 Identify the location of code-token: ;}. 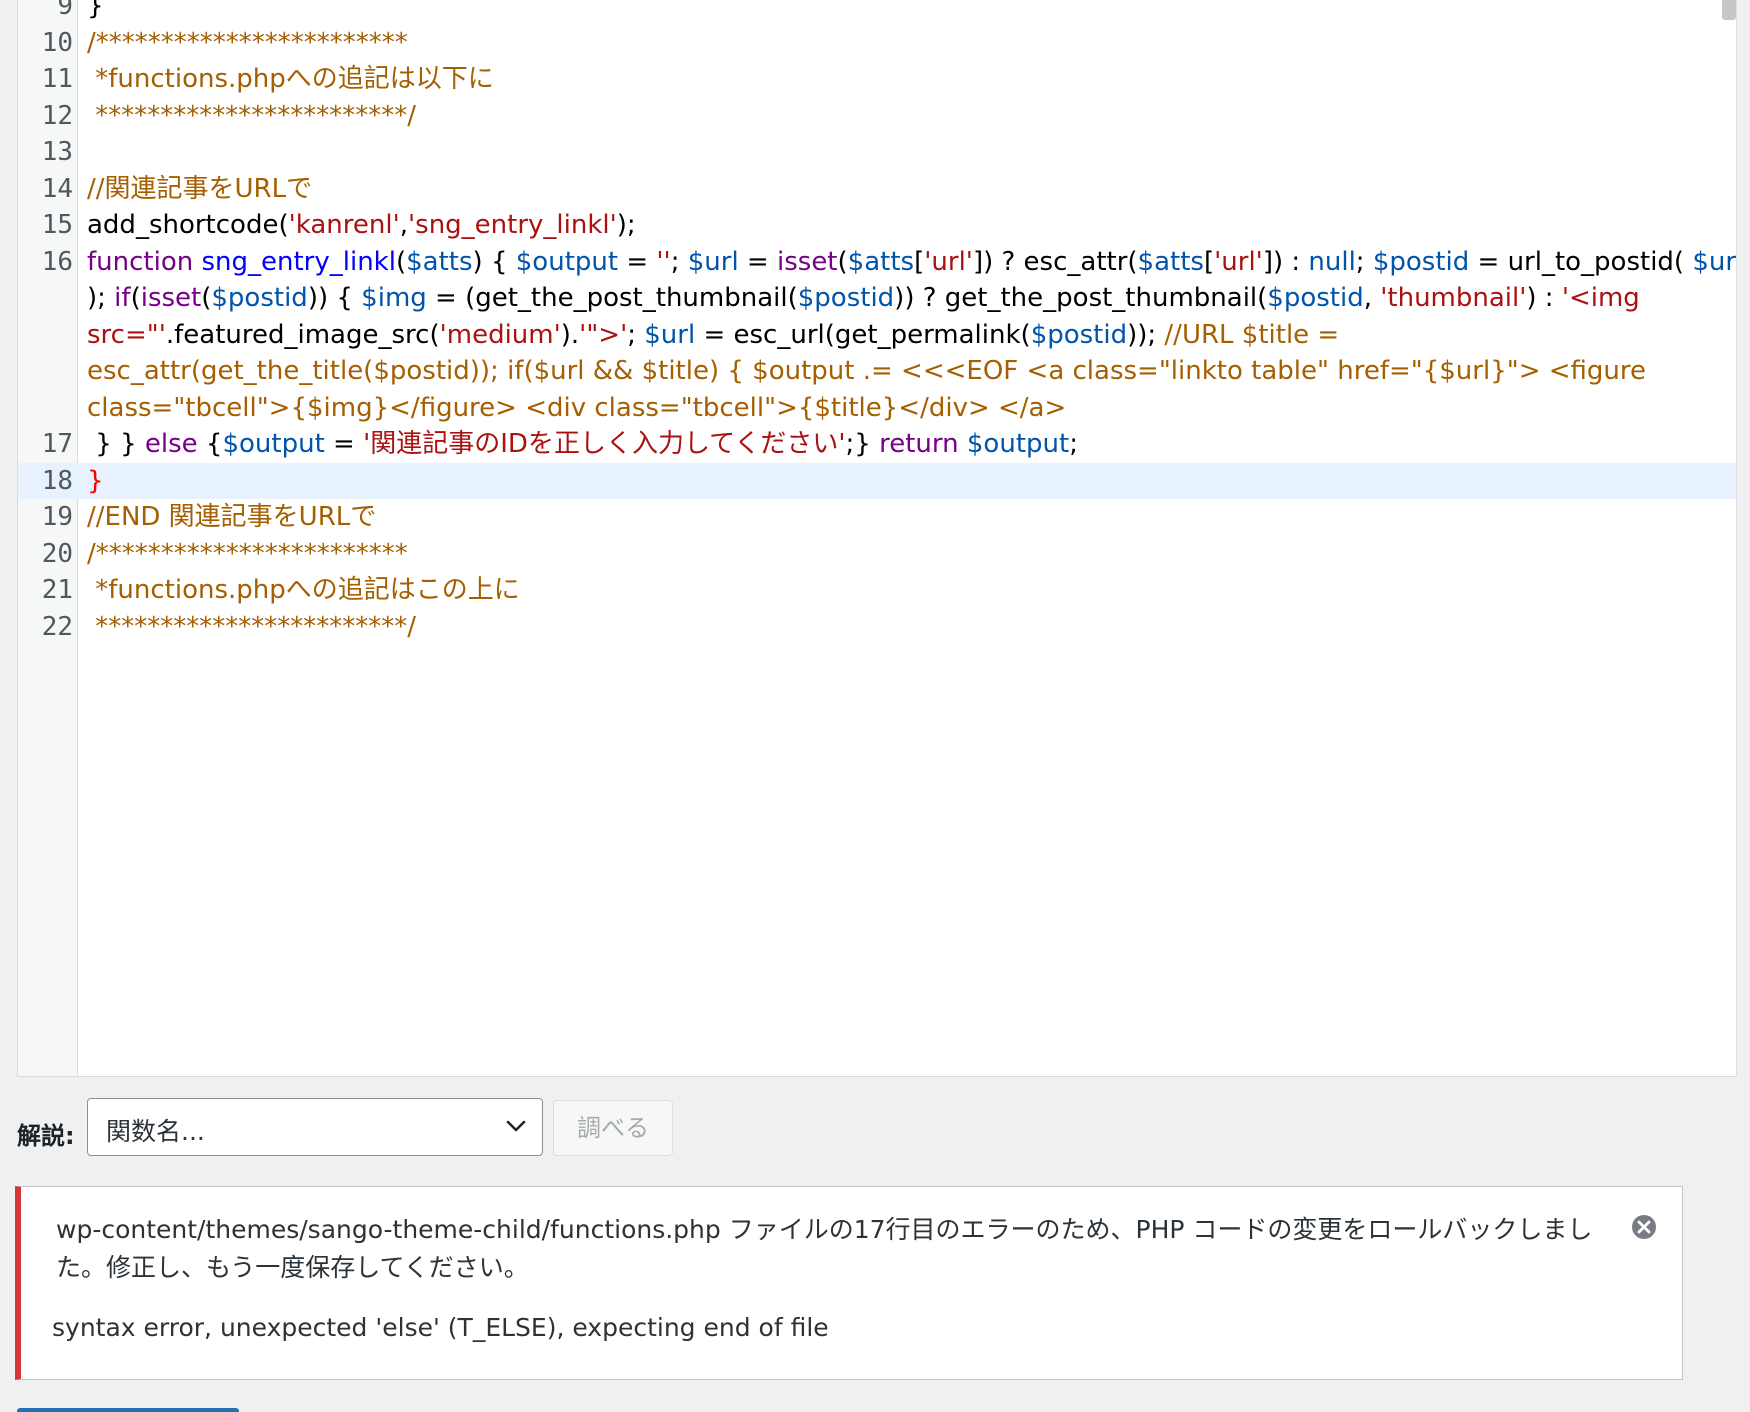
(862, 444).